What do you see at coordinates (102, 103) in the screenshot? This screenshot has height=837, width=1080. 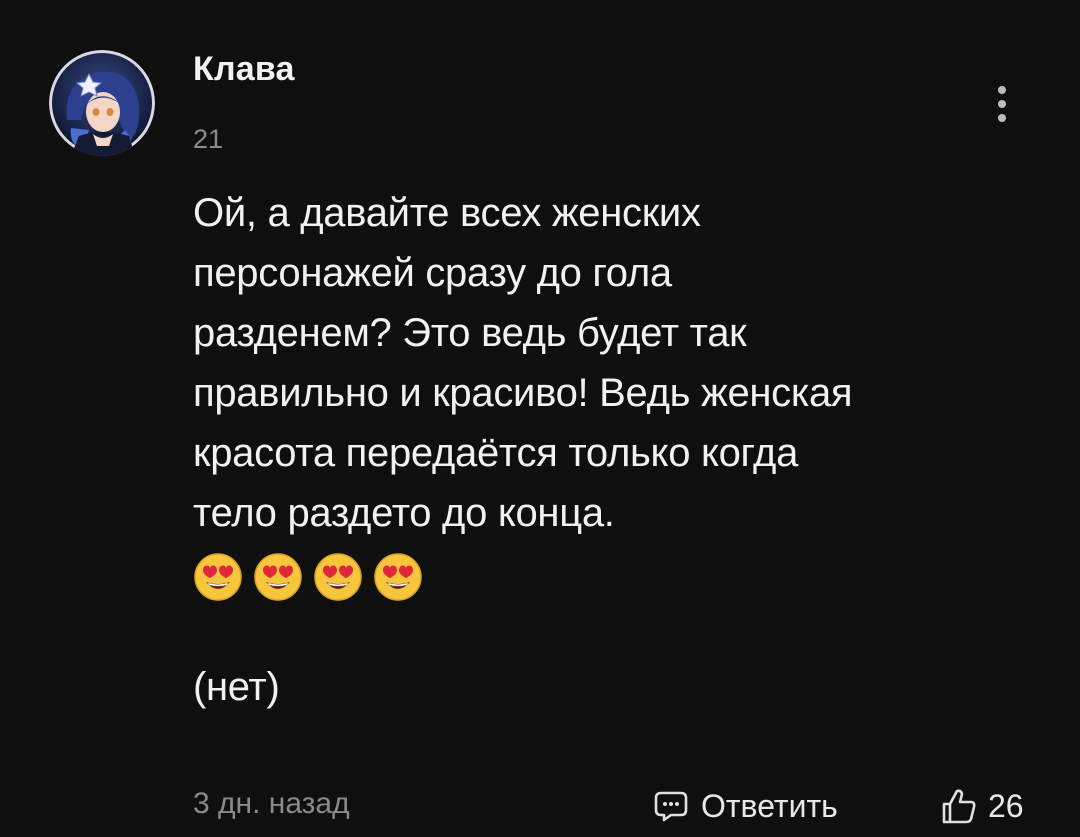 I see `avatar` at bounding box center [102, 103].